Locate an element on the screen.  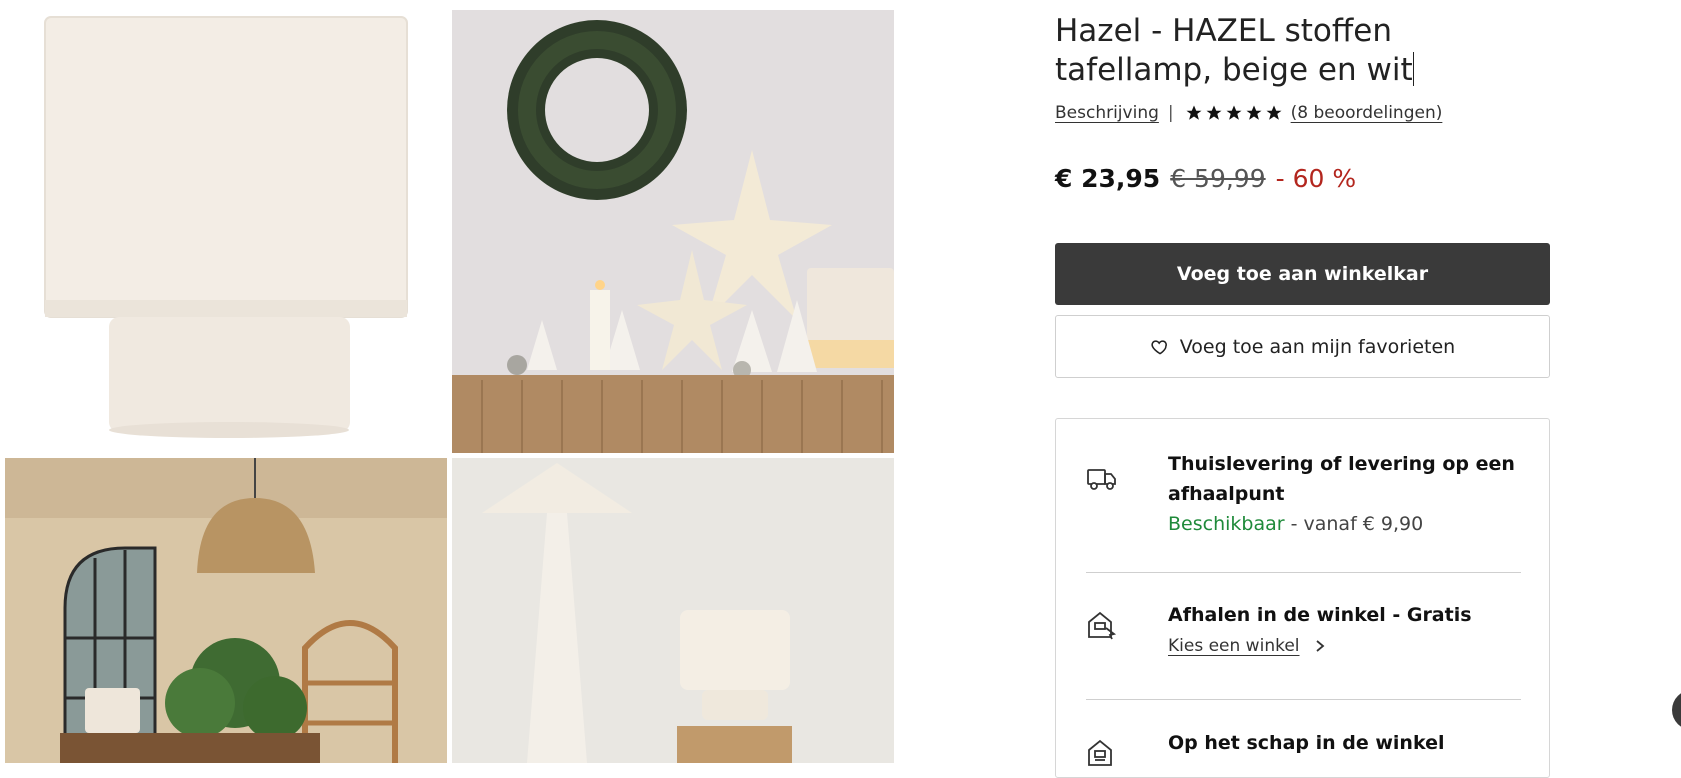
choose-store-label: Kies een winkel is located at coordinates (1234, 646).